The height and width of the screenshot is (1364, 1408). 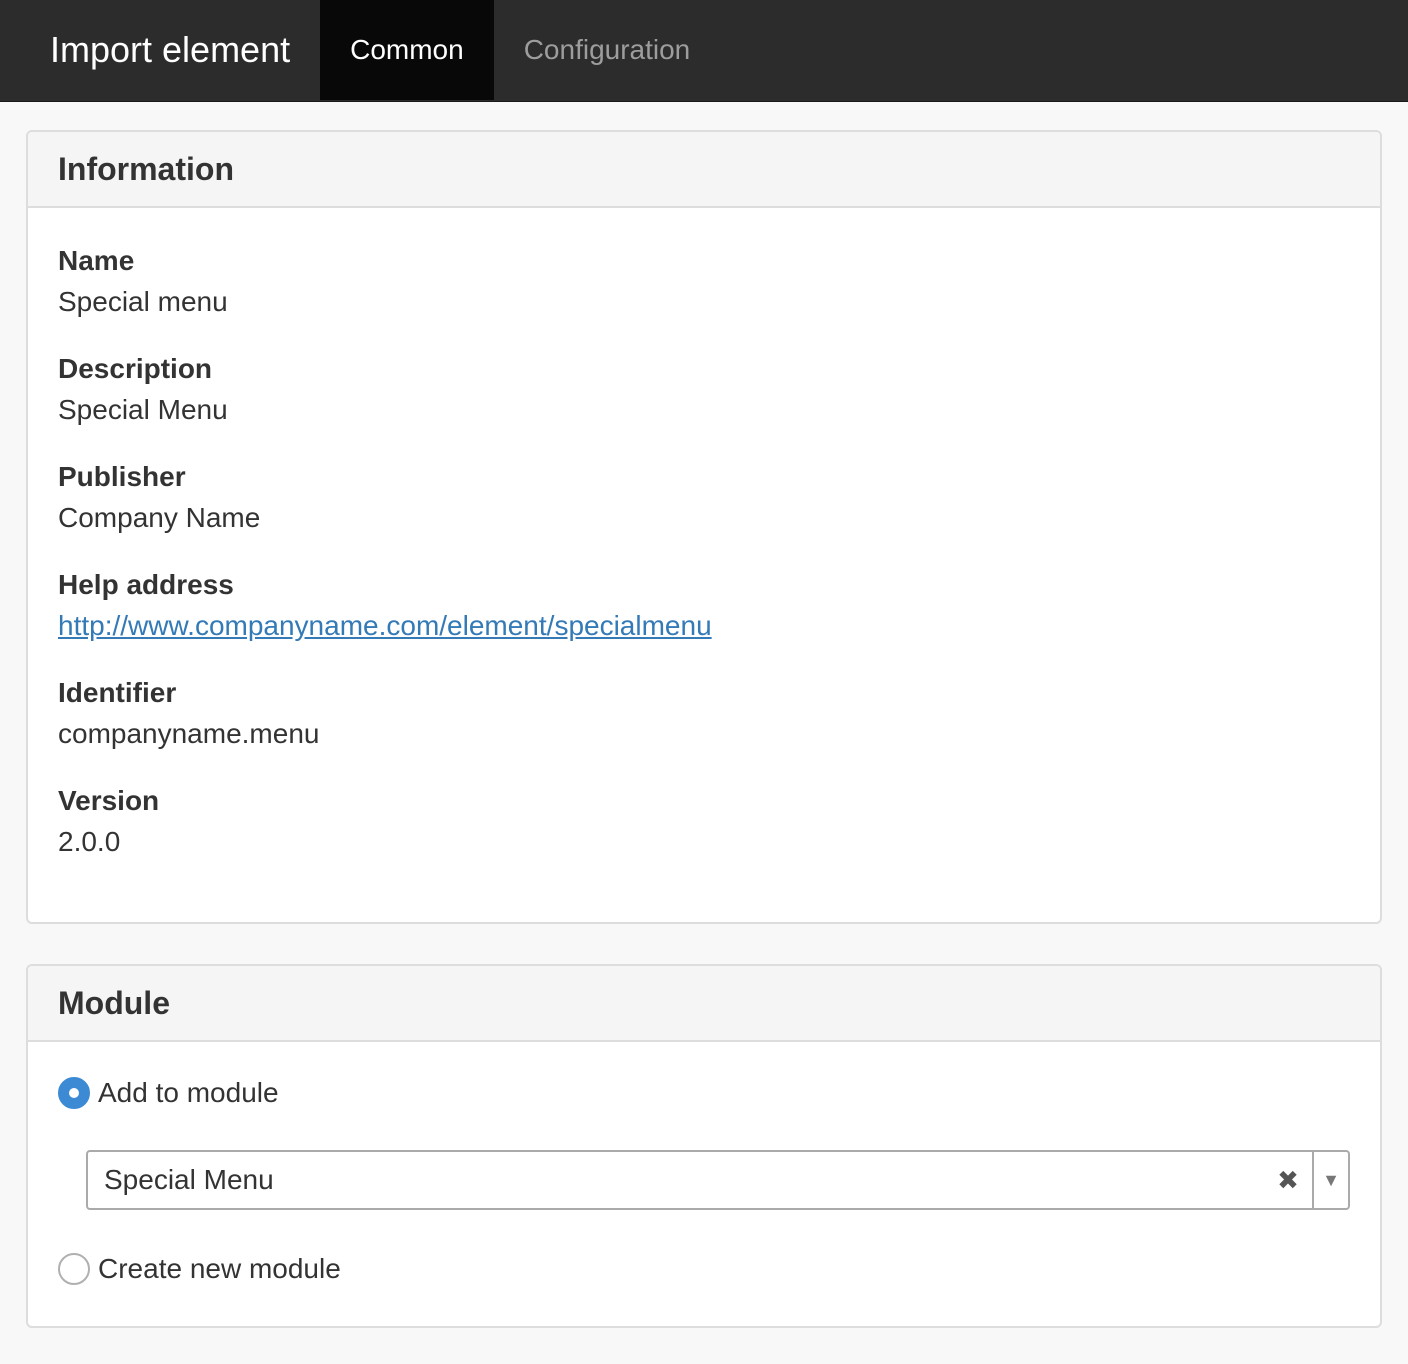 I want to click on create-new-module-radio, so click(x=74, y=1269).